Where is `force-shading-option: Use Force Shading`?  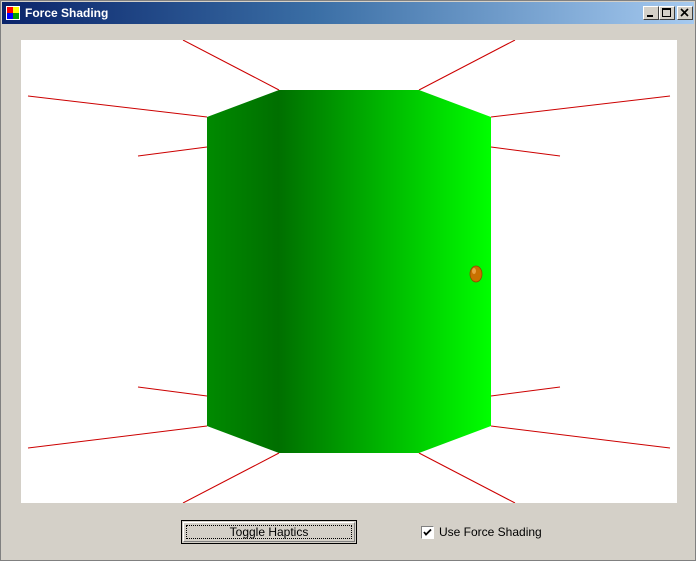 force-shading-option: Use Force Shading is located at coordinates (481, 532).